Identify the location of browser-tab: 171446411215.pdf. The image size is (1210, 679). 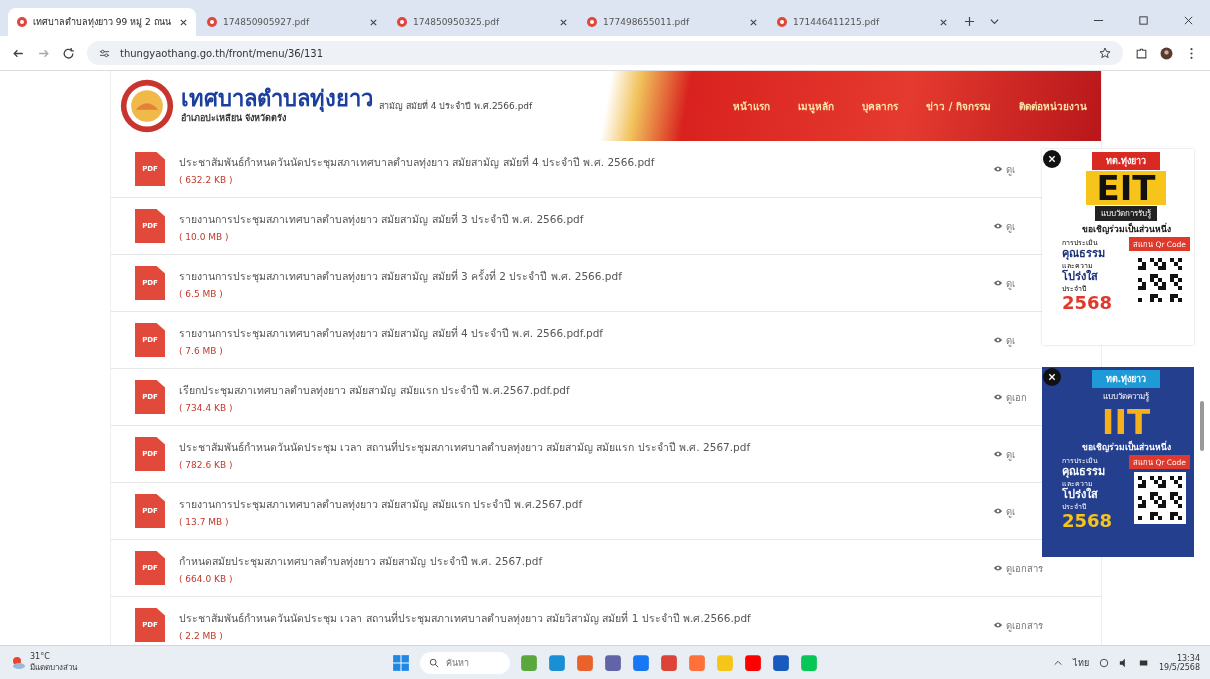
(862, 22).